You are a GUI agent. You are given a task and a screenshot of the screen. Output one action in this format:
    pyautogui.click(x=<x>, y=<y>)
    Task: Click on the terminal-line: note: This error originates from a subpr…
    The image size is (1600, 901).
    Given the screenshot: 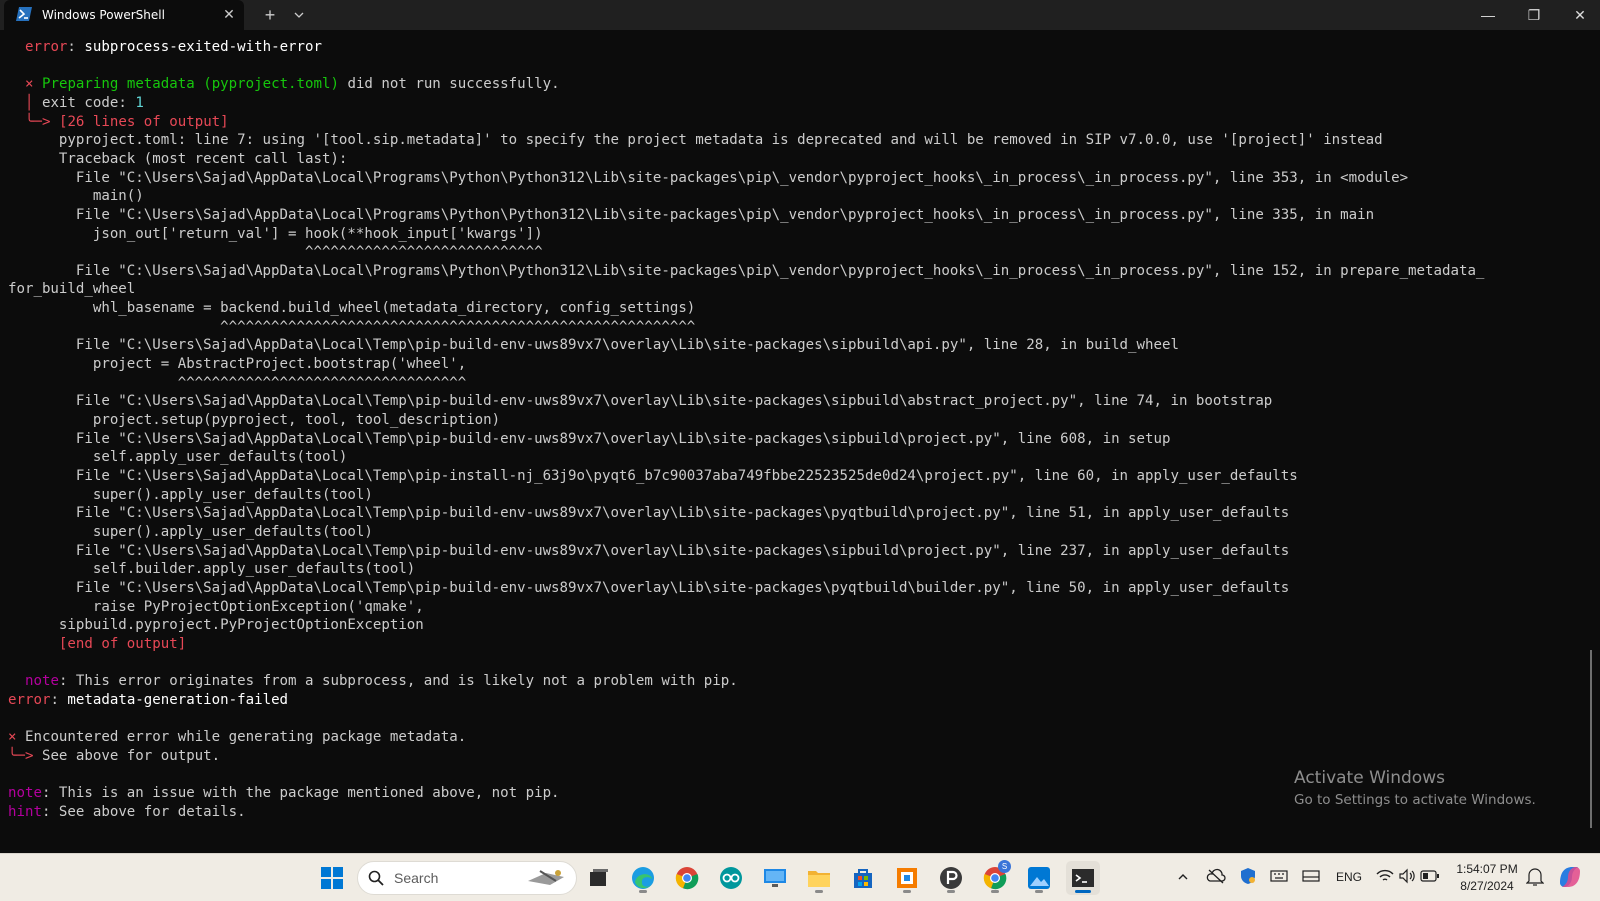 What is the action you would take?
    pyautogui.click(x=373, y=681)
    